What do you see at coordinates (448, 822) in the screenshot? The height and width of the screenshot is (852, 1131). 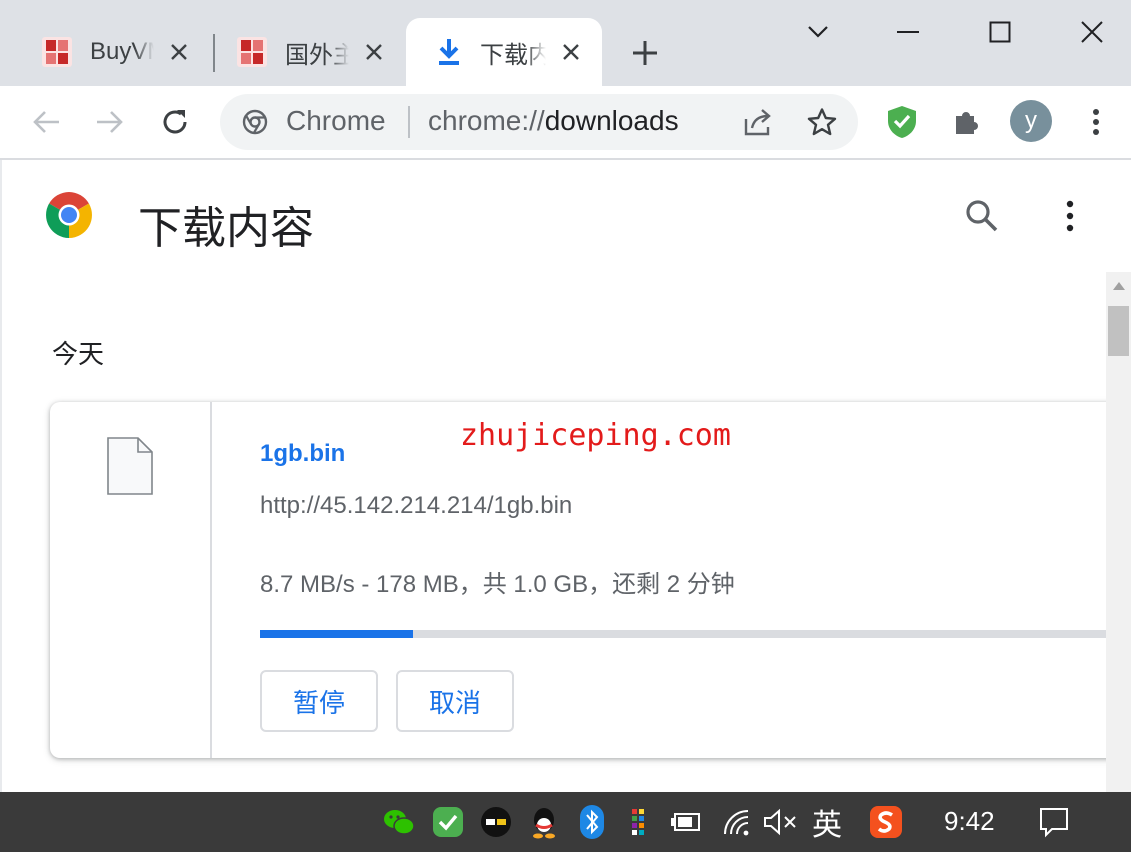 I see `security-check-icon` at bounding box center [448, 822].